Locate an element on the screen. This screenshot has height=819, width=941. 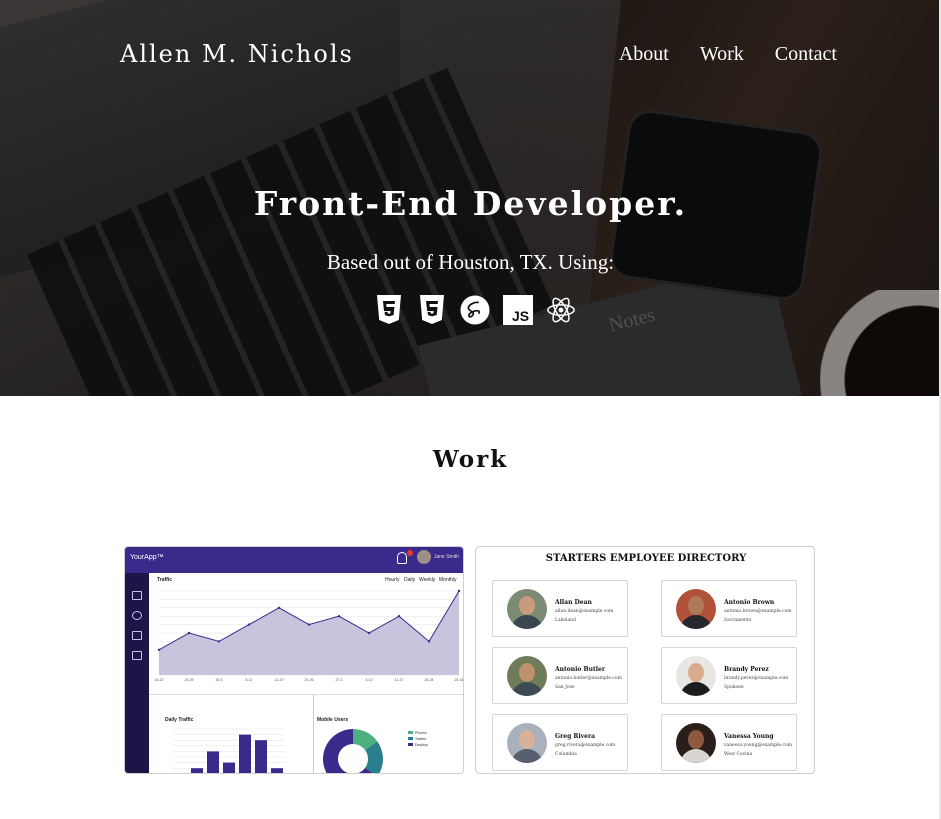
employee-name: Vanessa Young is located at coordinates (749, 736).